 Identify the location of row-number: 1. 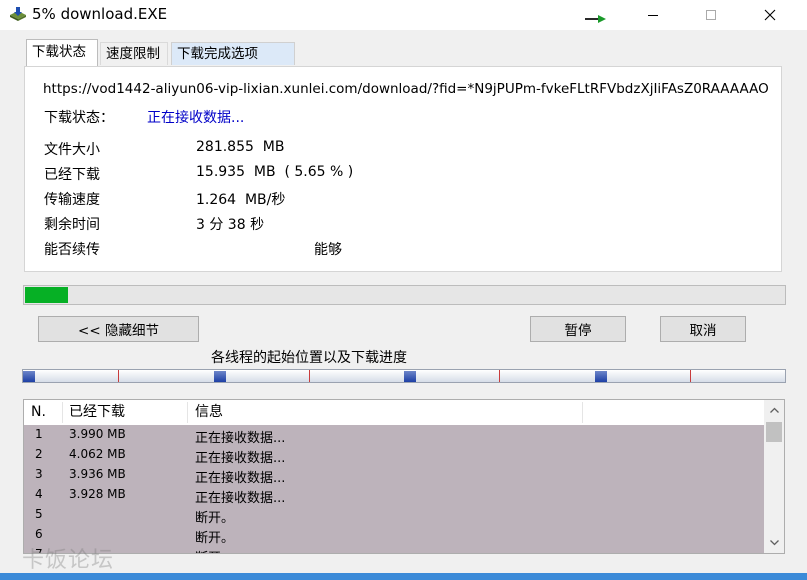
(39, 434).